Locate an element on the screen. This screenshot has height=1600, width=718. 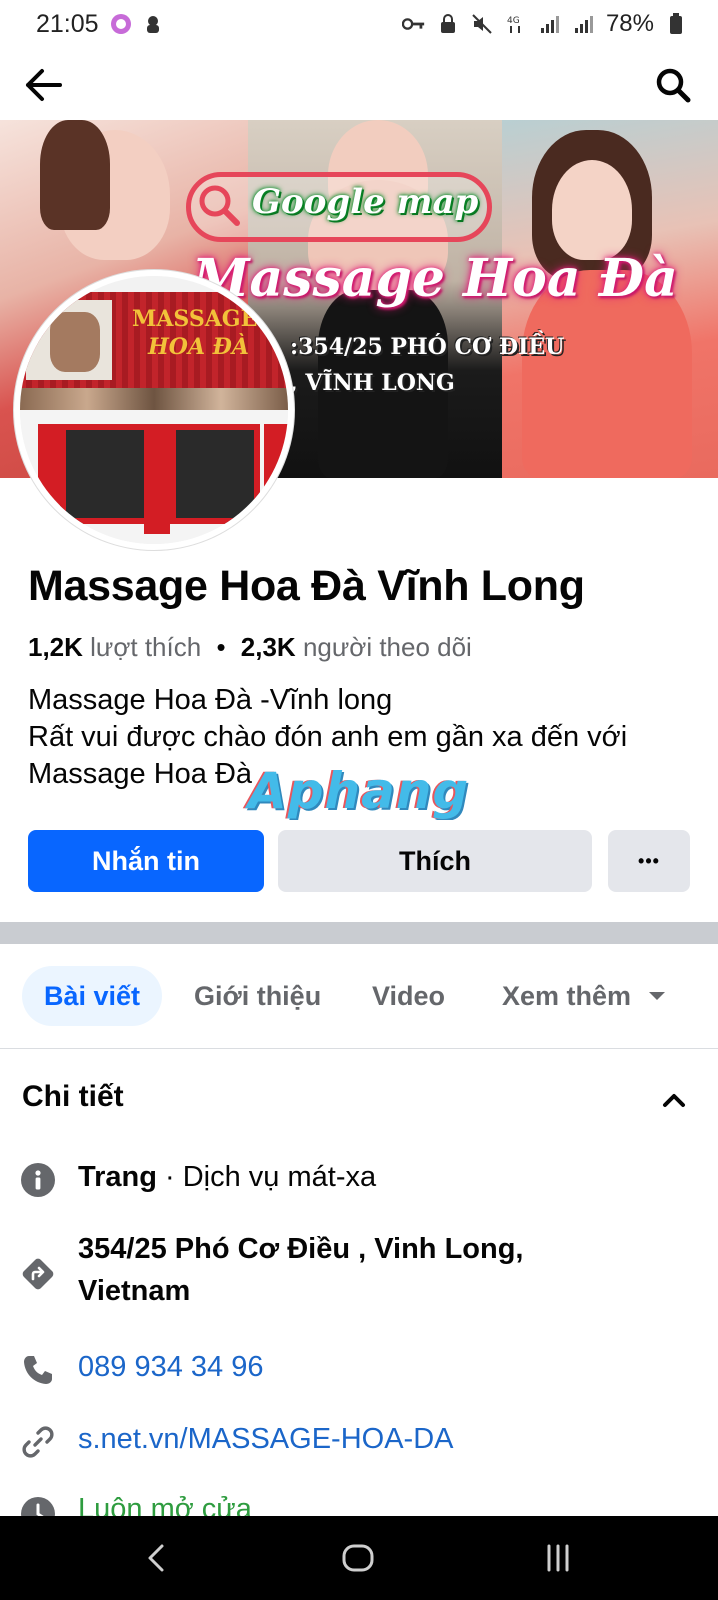
chevron-up-icon is located at coordinates (674, 1100).